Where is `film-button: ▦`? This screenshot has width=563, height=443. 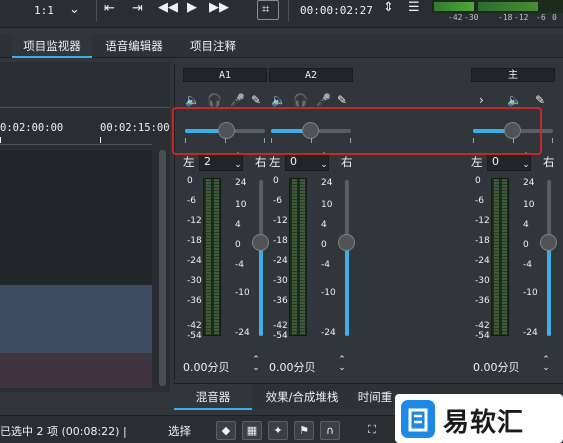
film-button: ▦ is located at coordinates (252, 430).